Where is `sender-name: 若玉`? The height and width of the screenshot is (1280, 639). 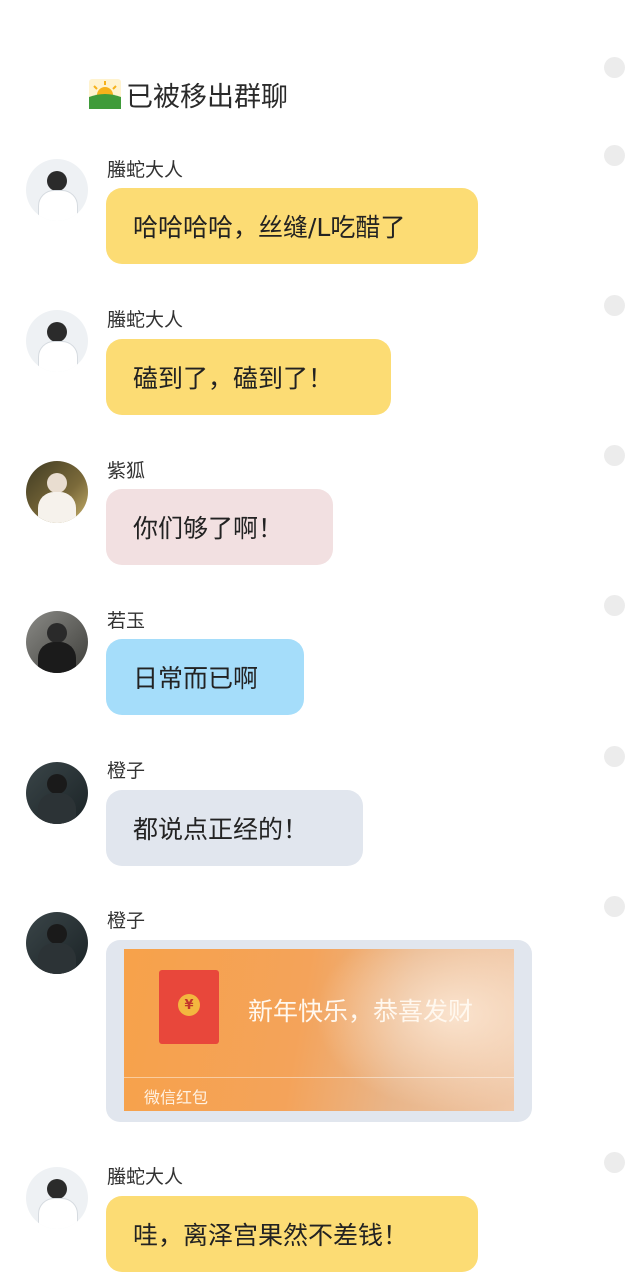 sender-name: 若玉 is located at coordinates (126, 621).